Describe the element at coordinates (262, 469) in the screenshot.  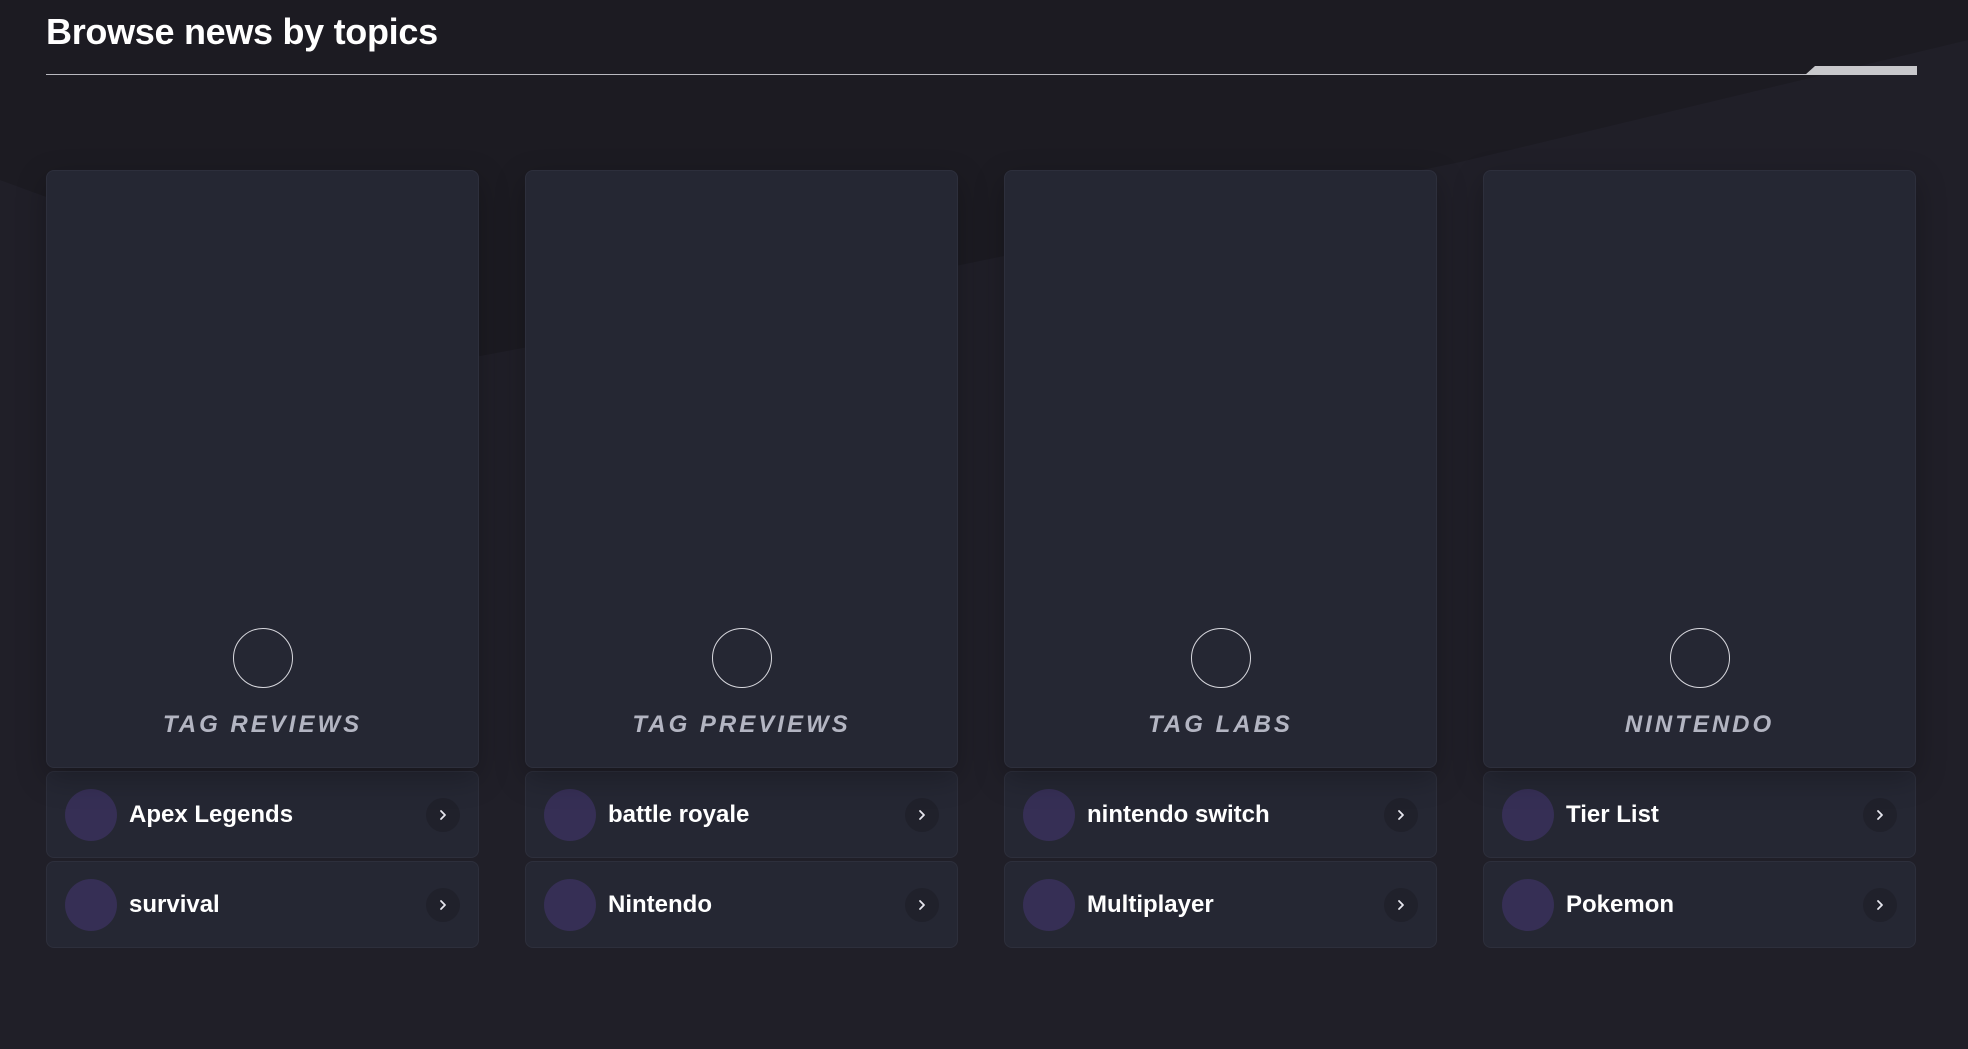
I see `topic-card: TAG REVIEWS` at that location.